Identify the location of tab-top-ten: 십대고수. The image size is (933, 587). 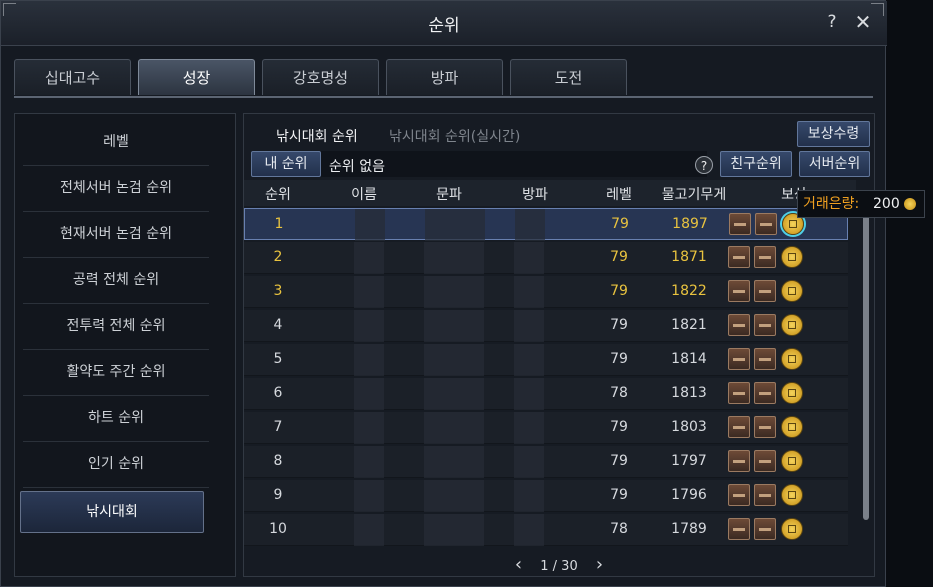
(72, 77).